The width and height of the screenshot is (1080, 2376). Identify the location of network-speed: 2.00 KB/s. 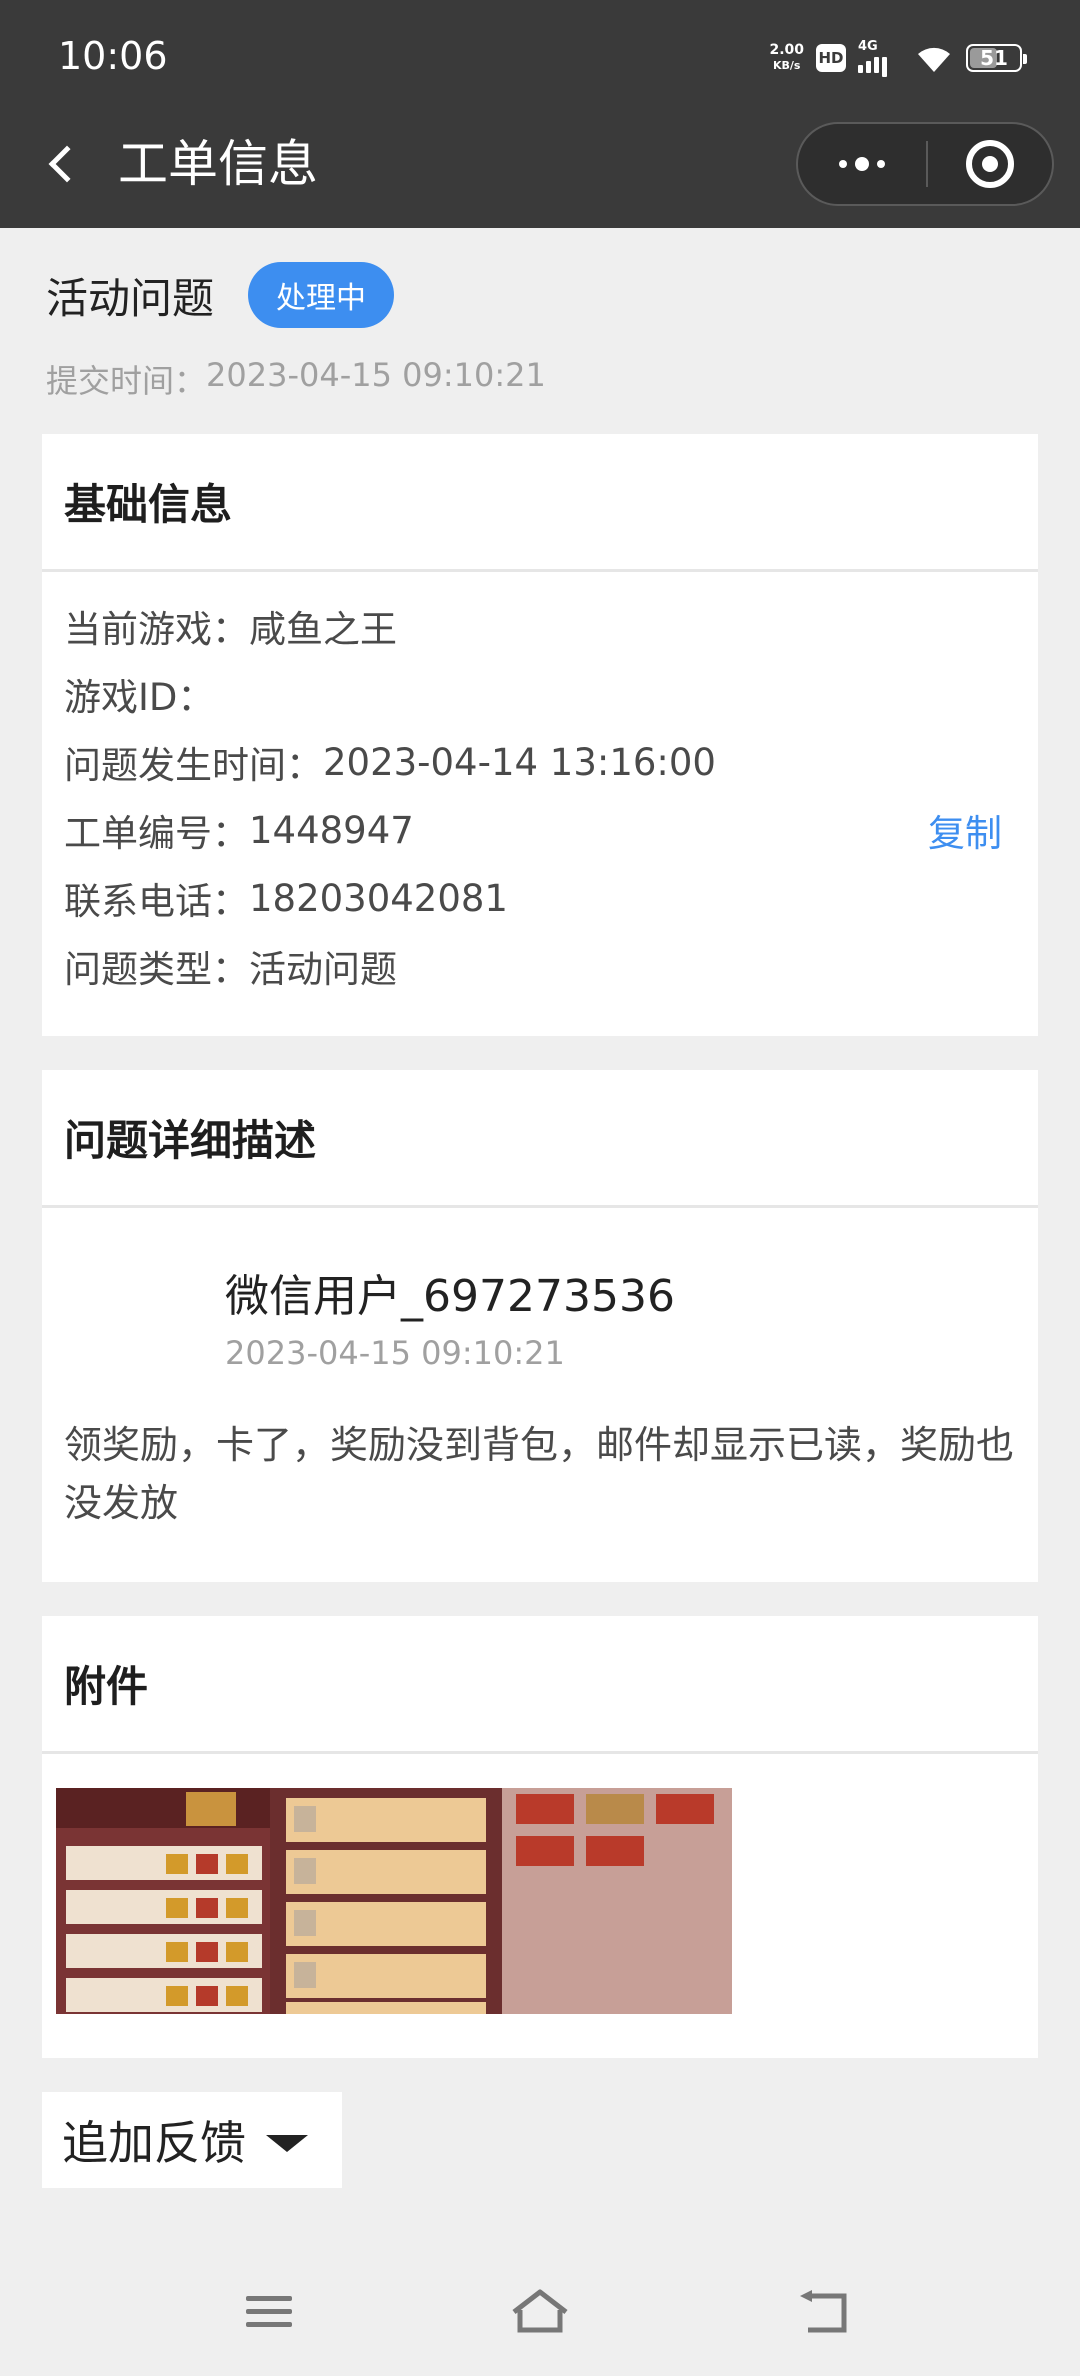
(786, 58).